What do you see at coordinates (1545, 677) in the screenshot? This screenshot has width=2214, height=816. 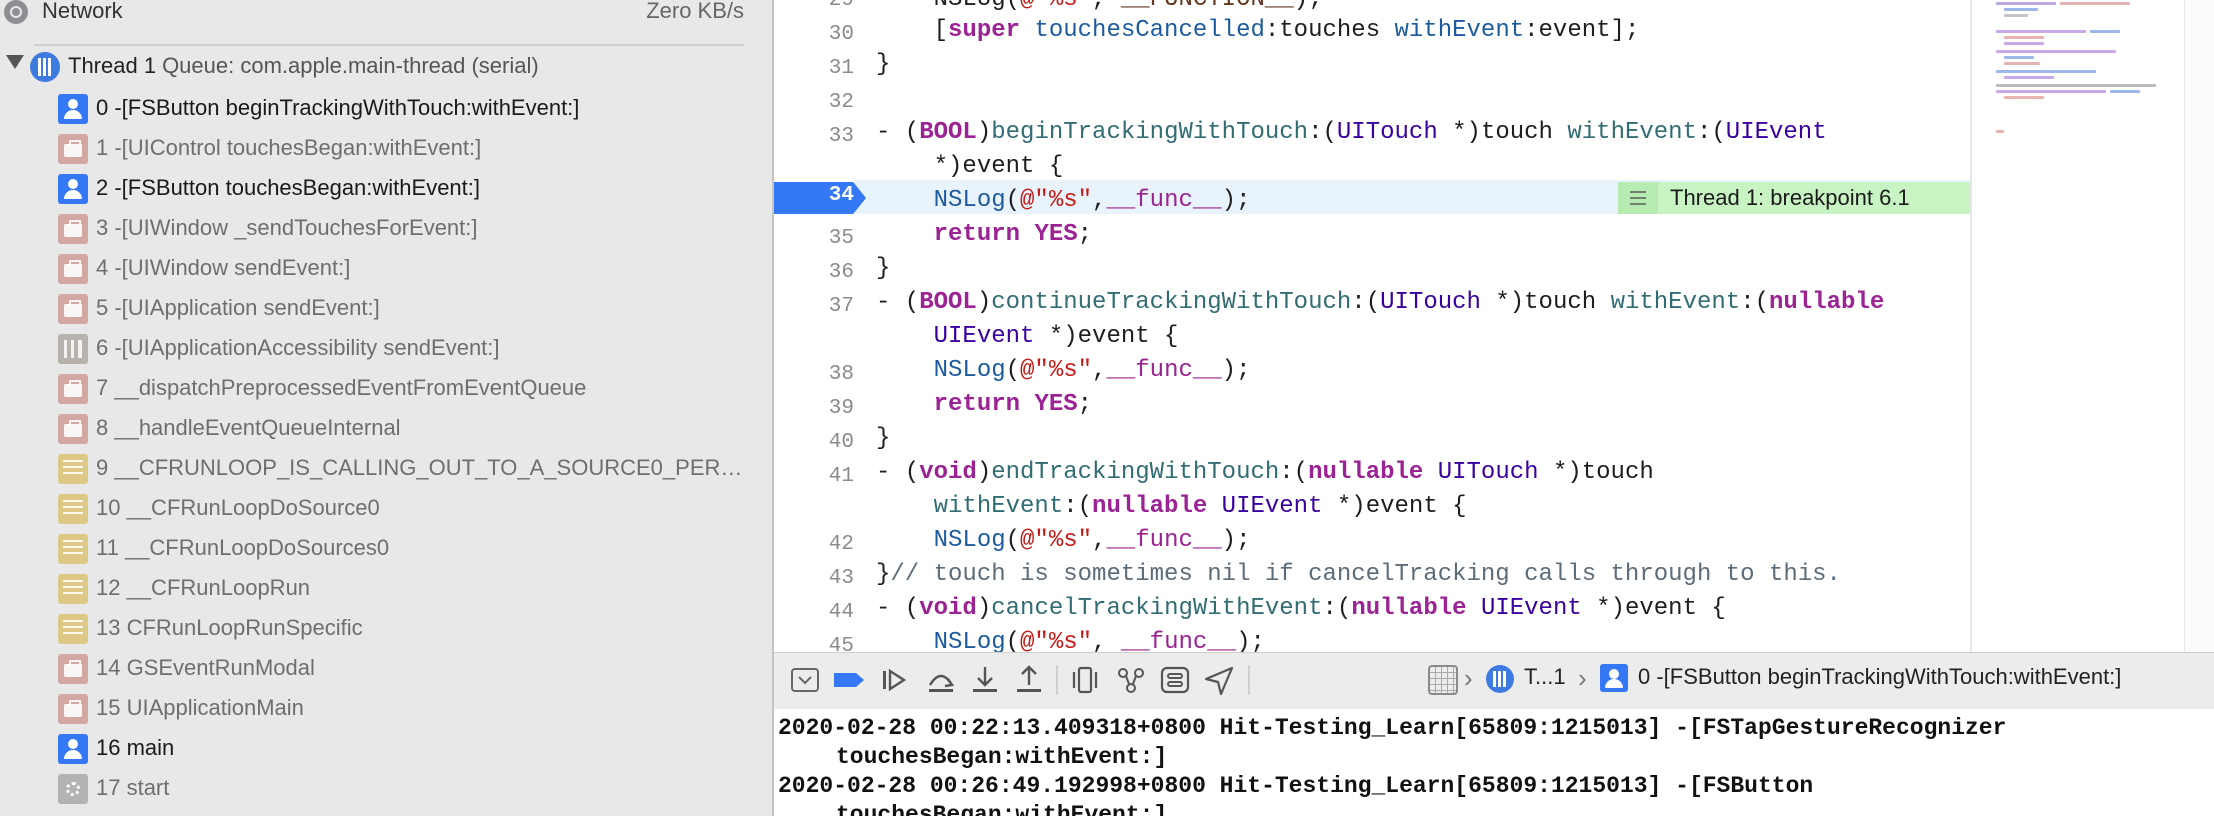 I see `breadcrumb-thread: T...1` at bounding box center [1545, 677].